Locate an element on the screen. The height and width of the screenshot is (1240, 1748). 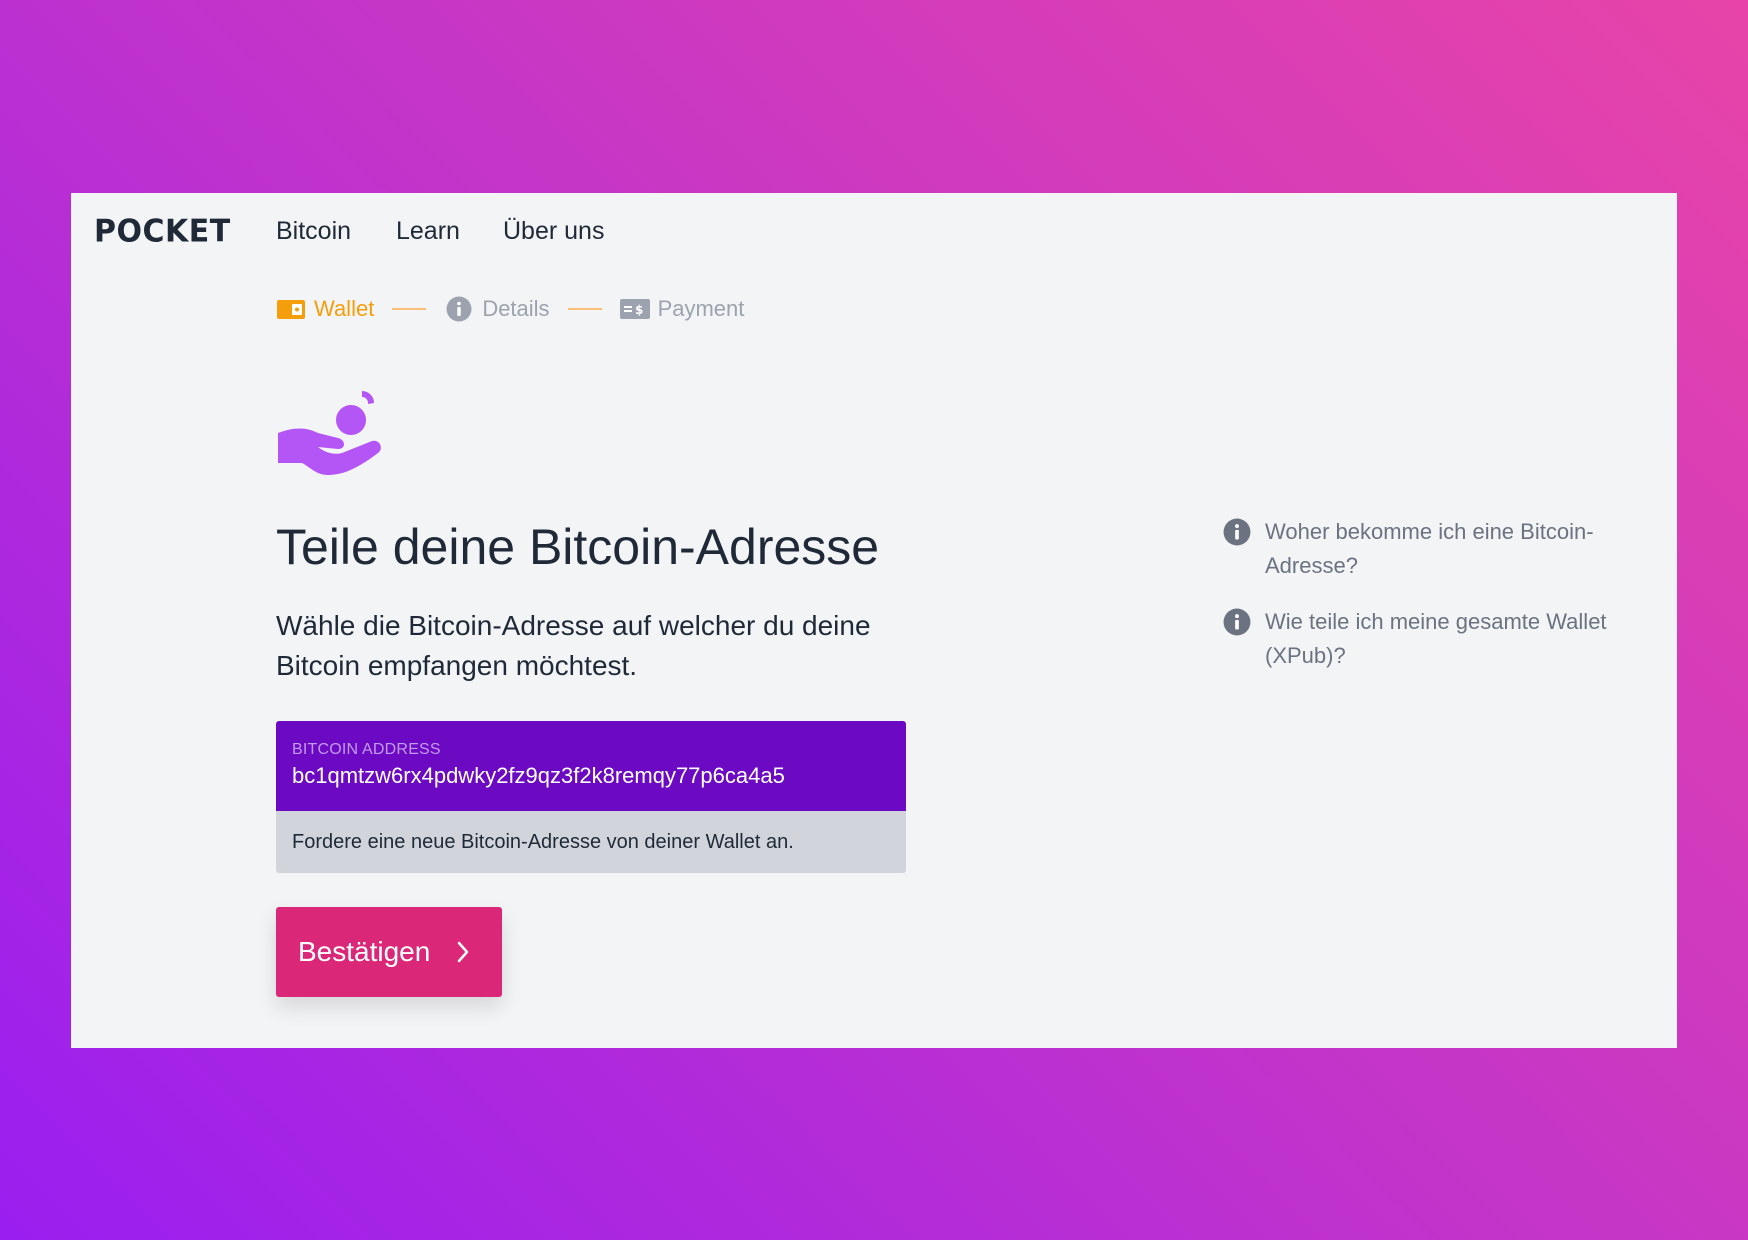
nav-link-learn: Learn is located at coordinates (428, 231).